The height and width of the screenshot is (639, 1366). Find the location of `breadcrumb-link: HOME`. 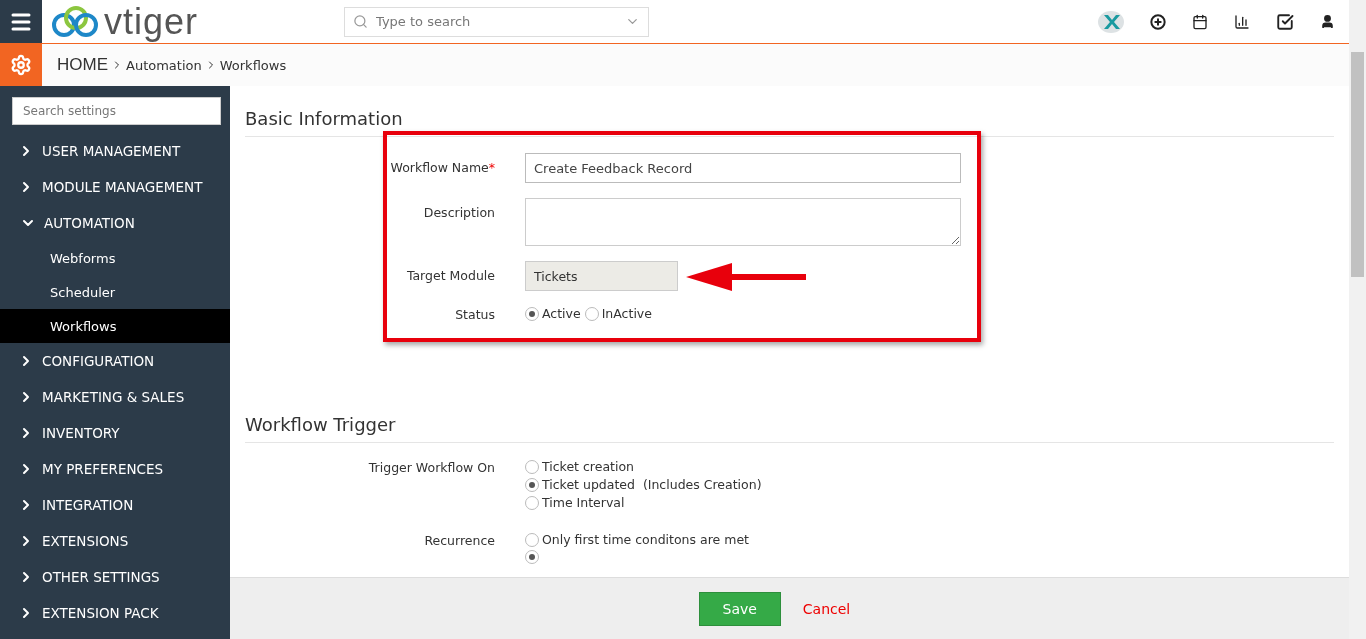

breadcrumb-link: HOME is located at coordinates (82, 65).